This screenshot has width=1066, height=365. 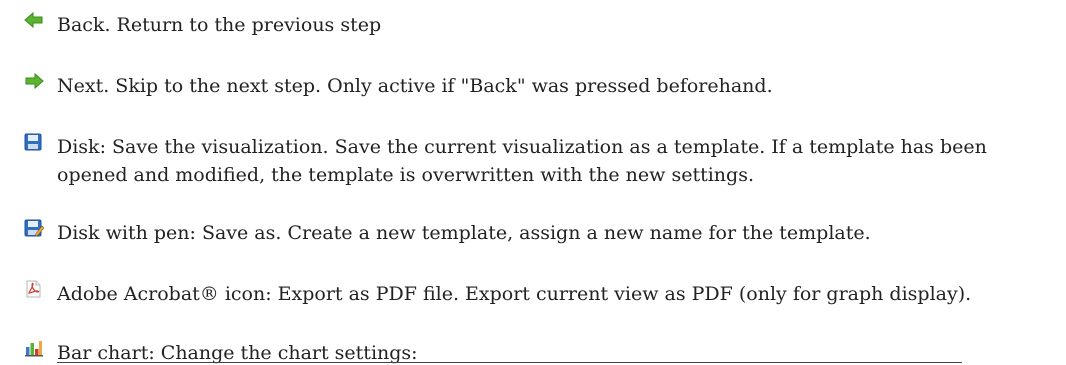 I want to click on bar-chart-icon, so click(x=35, y=350).